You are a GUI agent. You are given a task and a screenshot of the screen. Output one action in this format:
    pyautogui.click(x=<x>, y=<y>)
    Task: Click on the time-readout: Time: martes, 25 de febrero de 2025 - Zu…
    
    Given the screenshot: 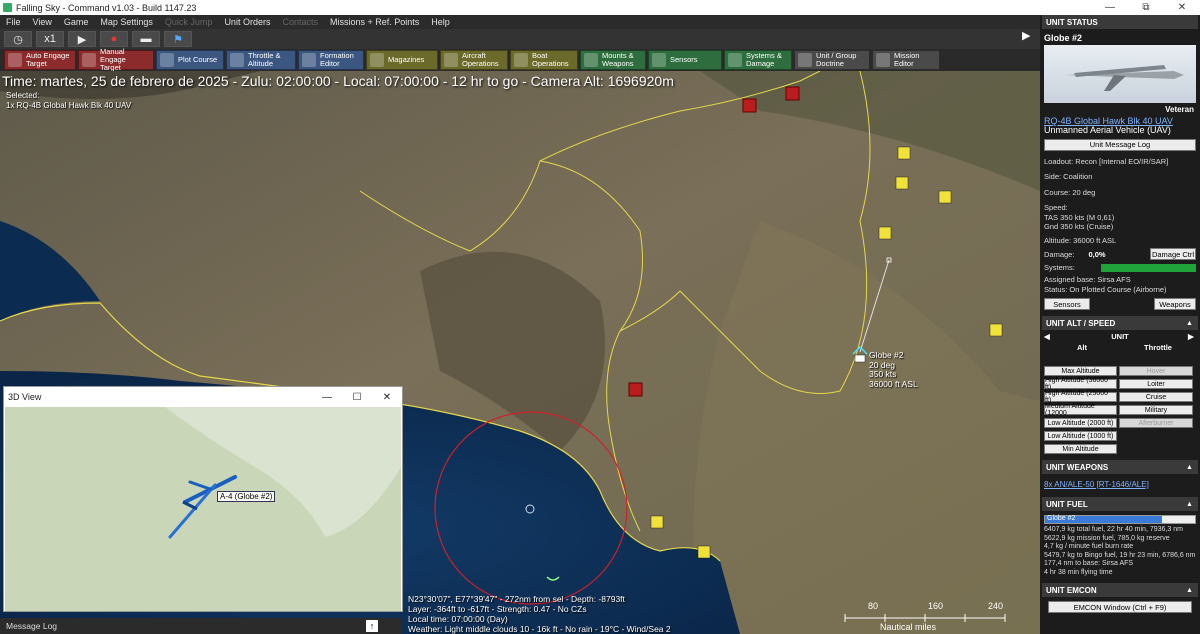 What is the action you would take?
    pyautogui.click(x=338, y=81)
    